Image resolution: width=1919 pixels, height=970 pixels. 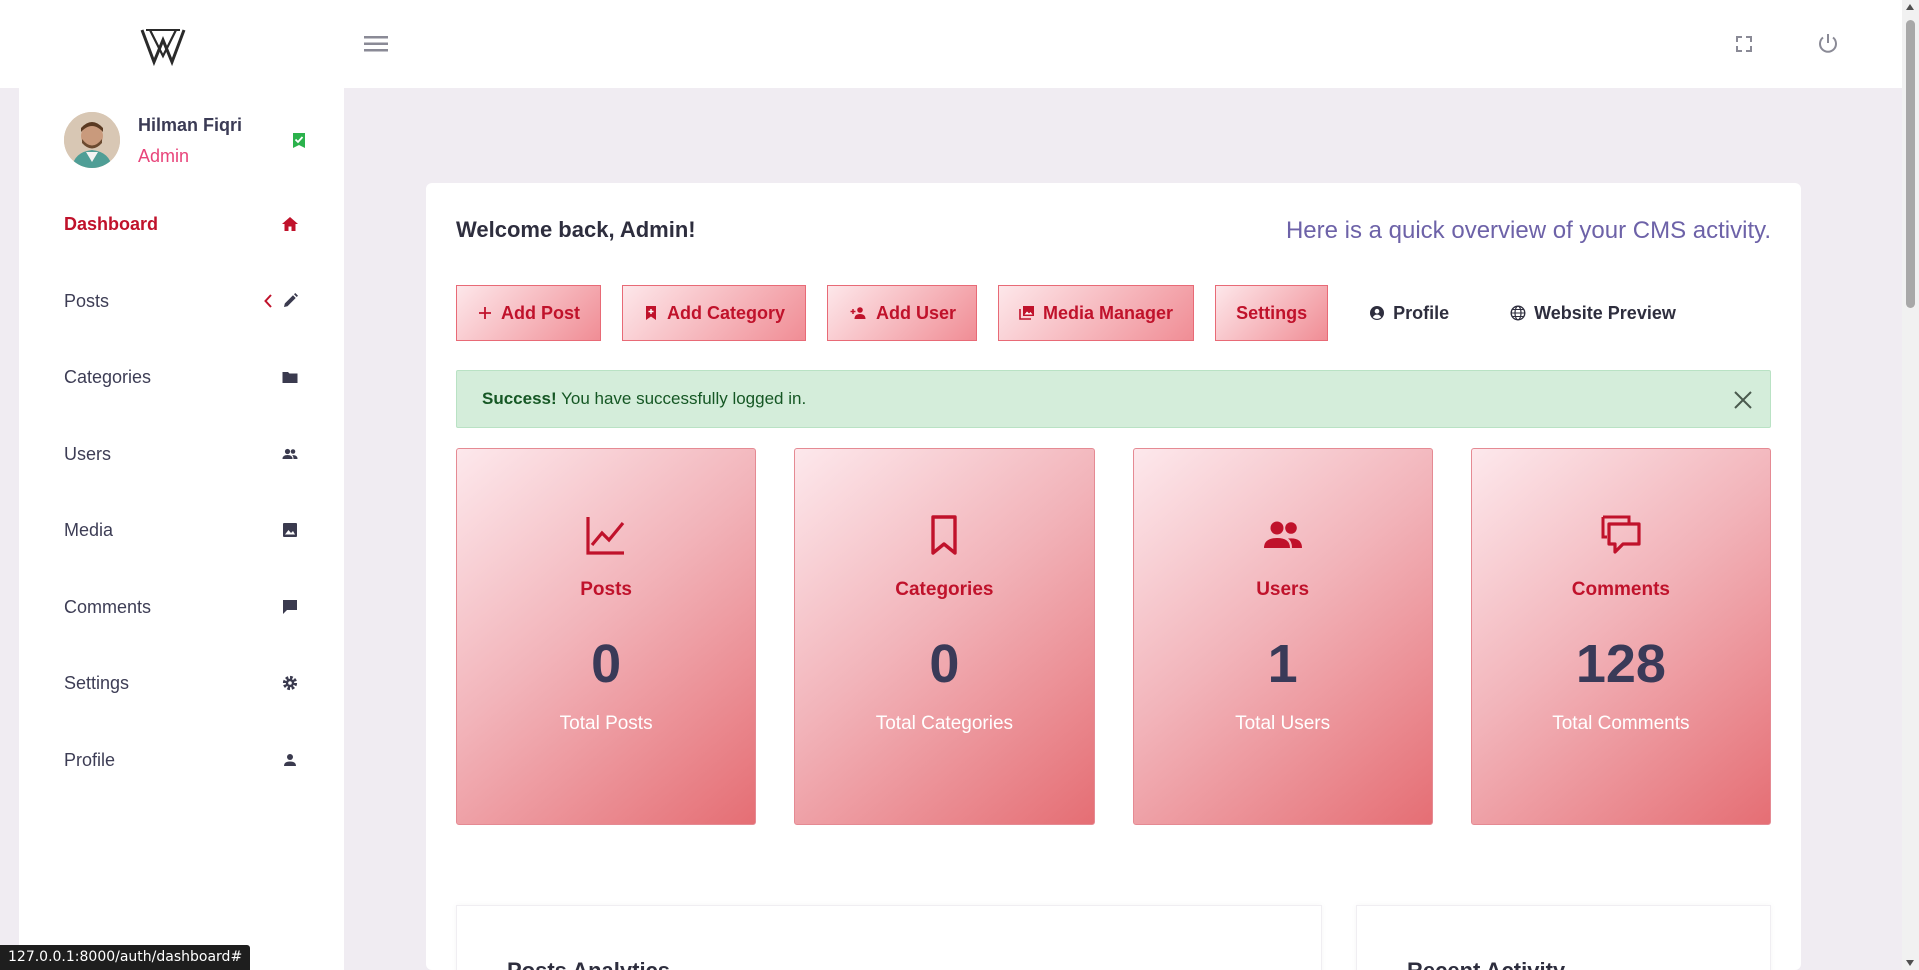 I want to click on posts-analytics-title: Posts Analytics, so click(x=588, y=964).